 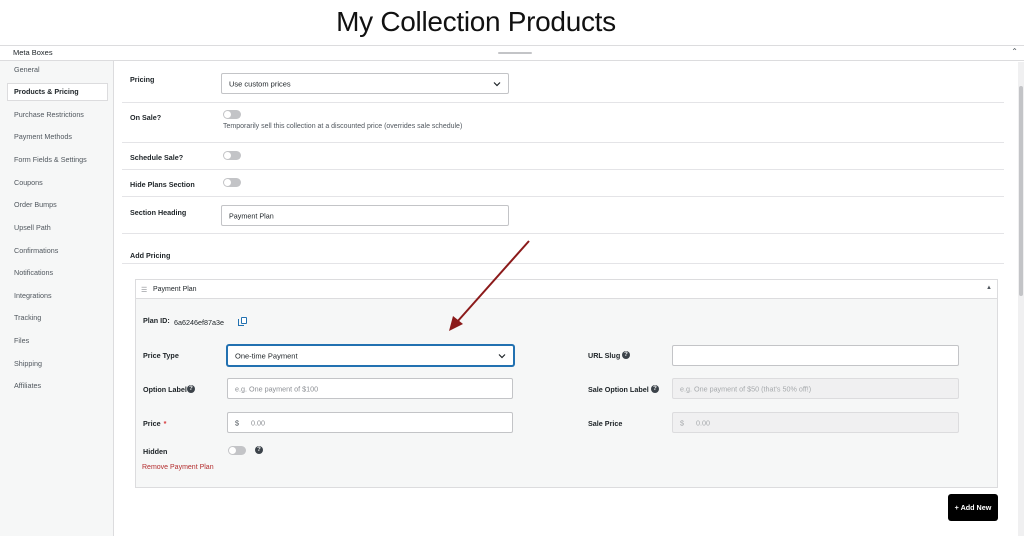 What do you see at coordinates (815, 422) in the screenshot?
I see `sale-price-input: $ 0.00` at bounding box center [815, 422].